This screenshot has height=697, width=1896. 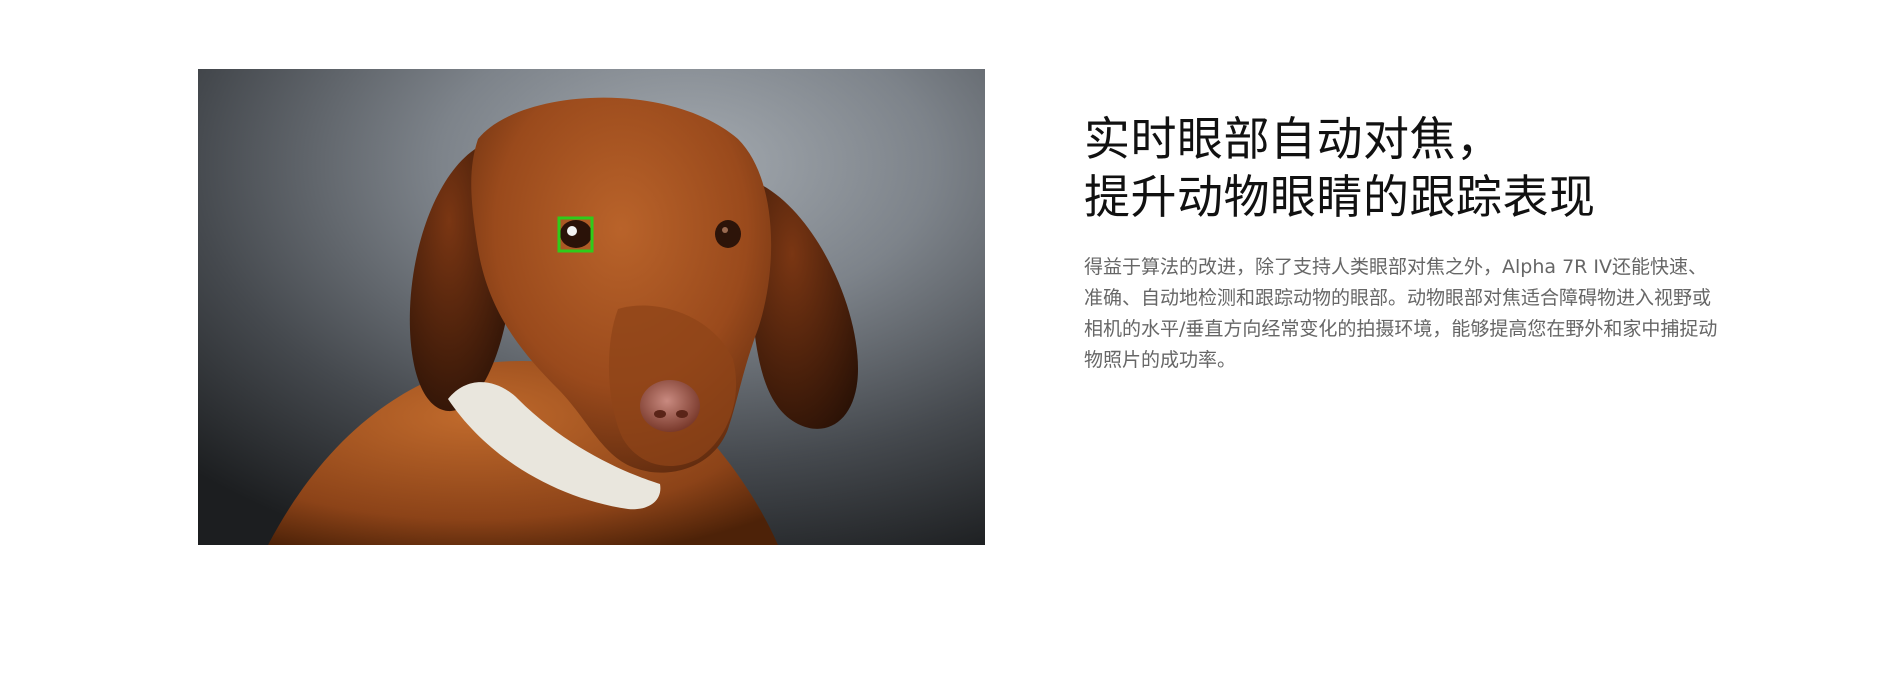 What do you see at coordinates (1293, 139) in the screenshot?
I see `headline-line-1: 实时眼部自动对焦，` at bounding box center [1293, 139].